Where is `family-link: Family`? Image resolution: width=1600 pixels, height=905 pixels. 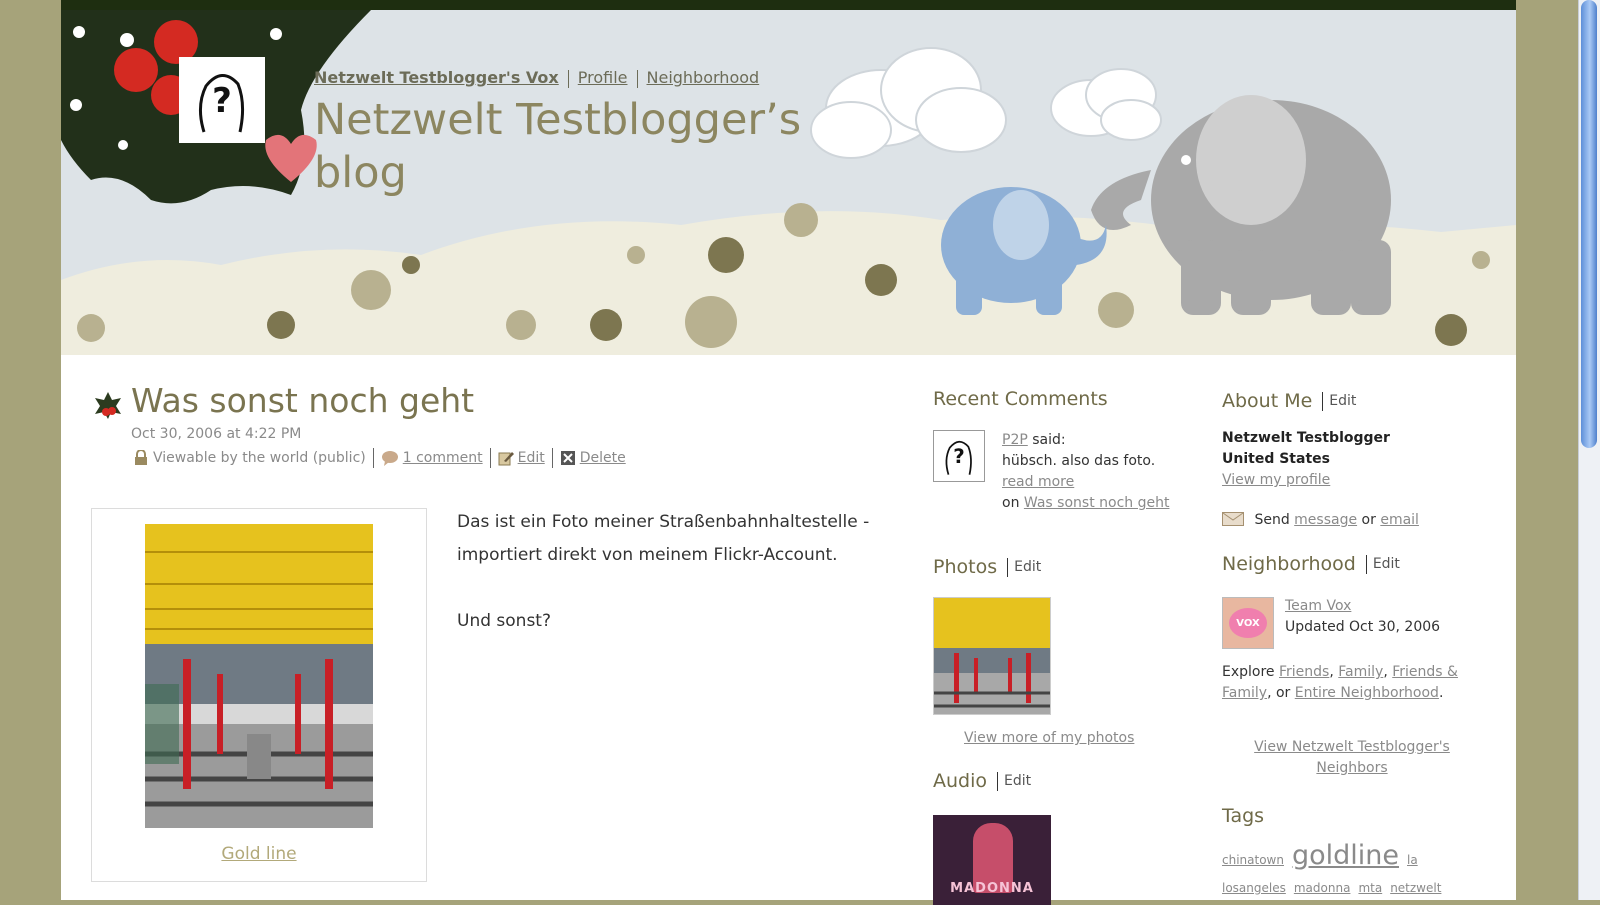 family-link: Family is located at coordinates (1360, 672).